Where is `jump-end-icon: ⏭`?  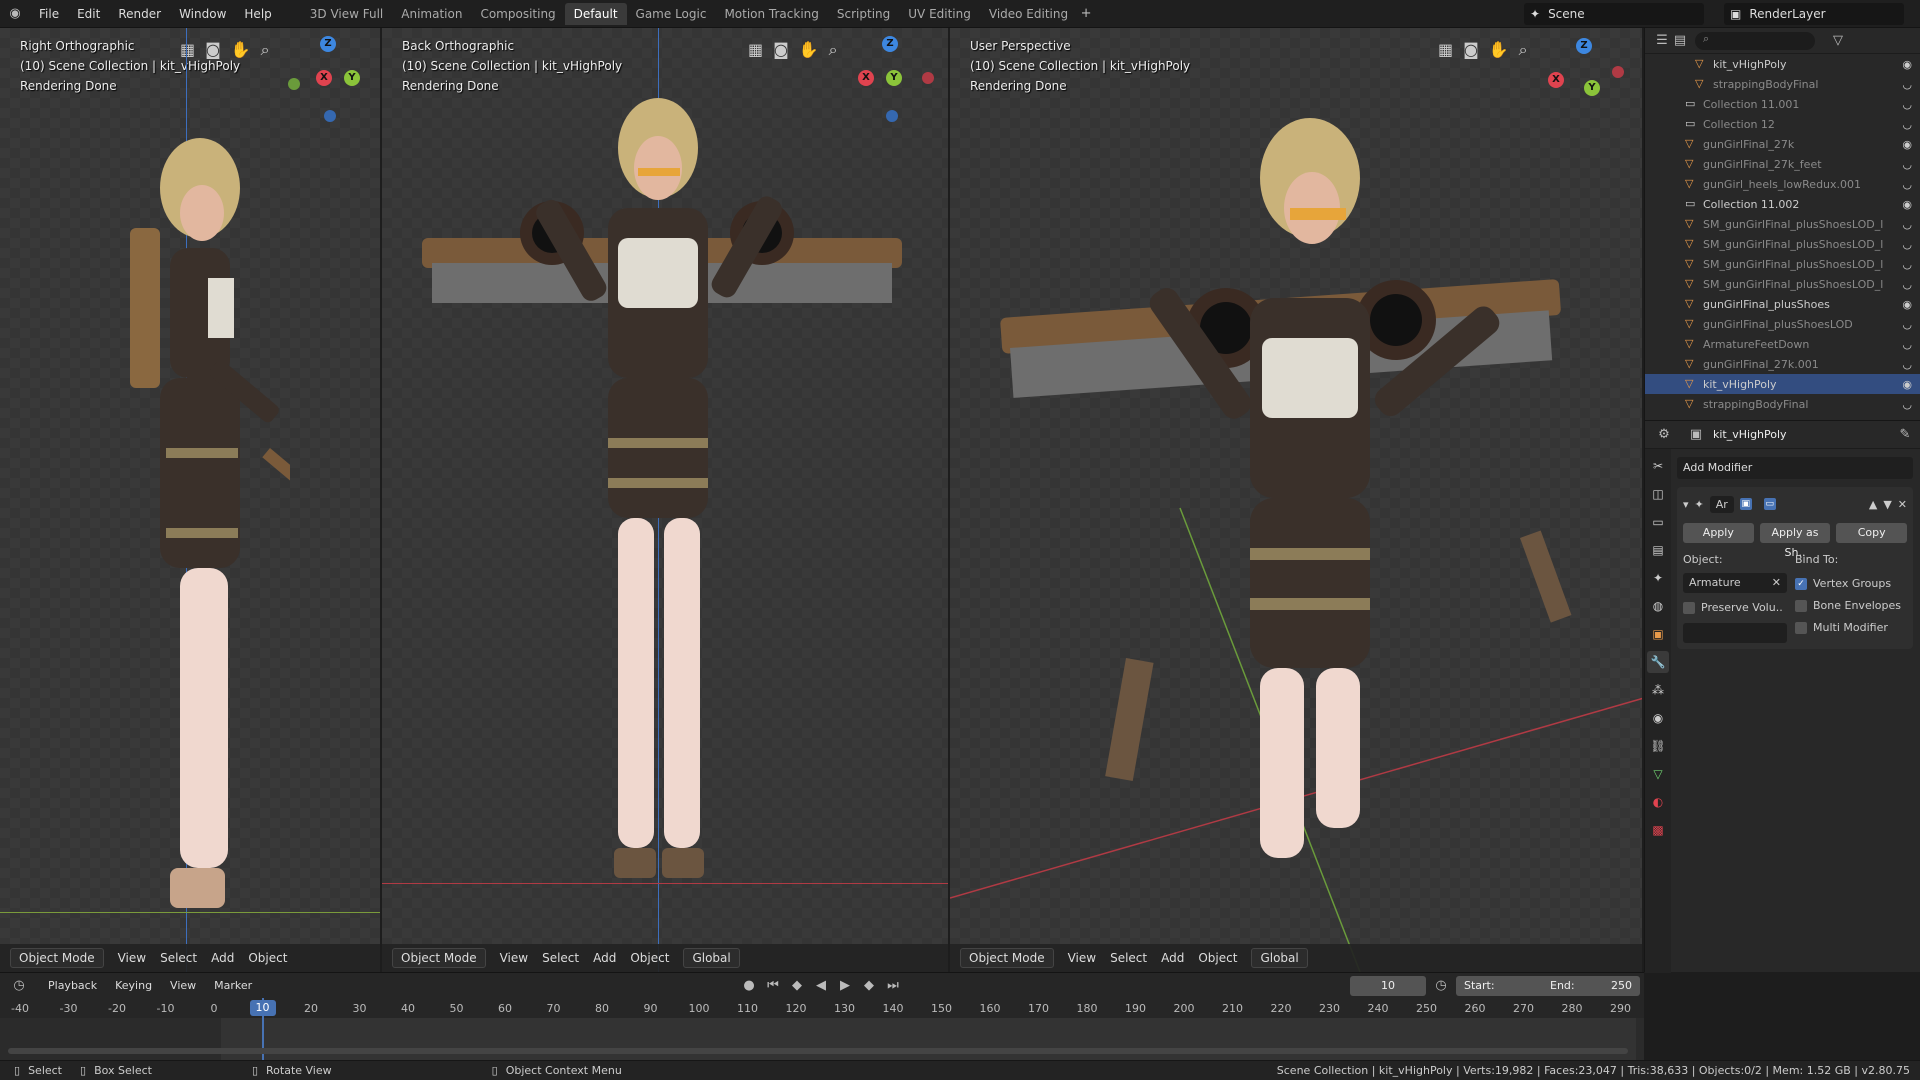 jump-end-icon: ⏭ is located at coordinates (893, 986).